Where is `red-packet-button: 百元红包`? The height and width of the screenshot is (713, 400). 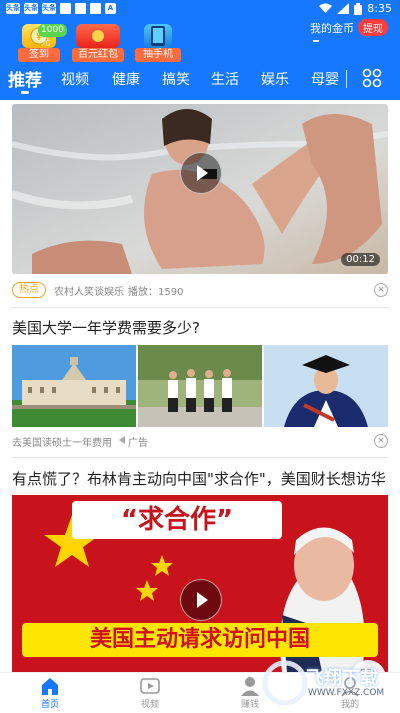 red-packet-button: 百元红包 is located at coordinates (98, 43).